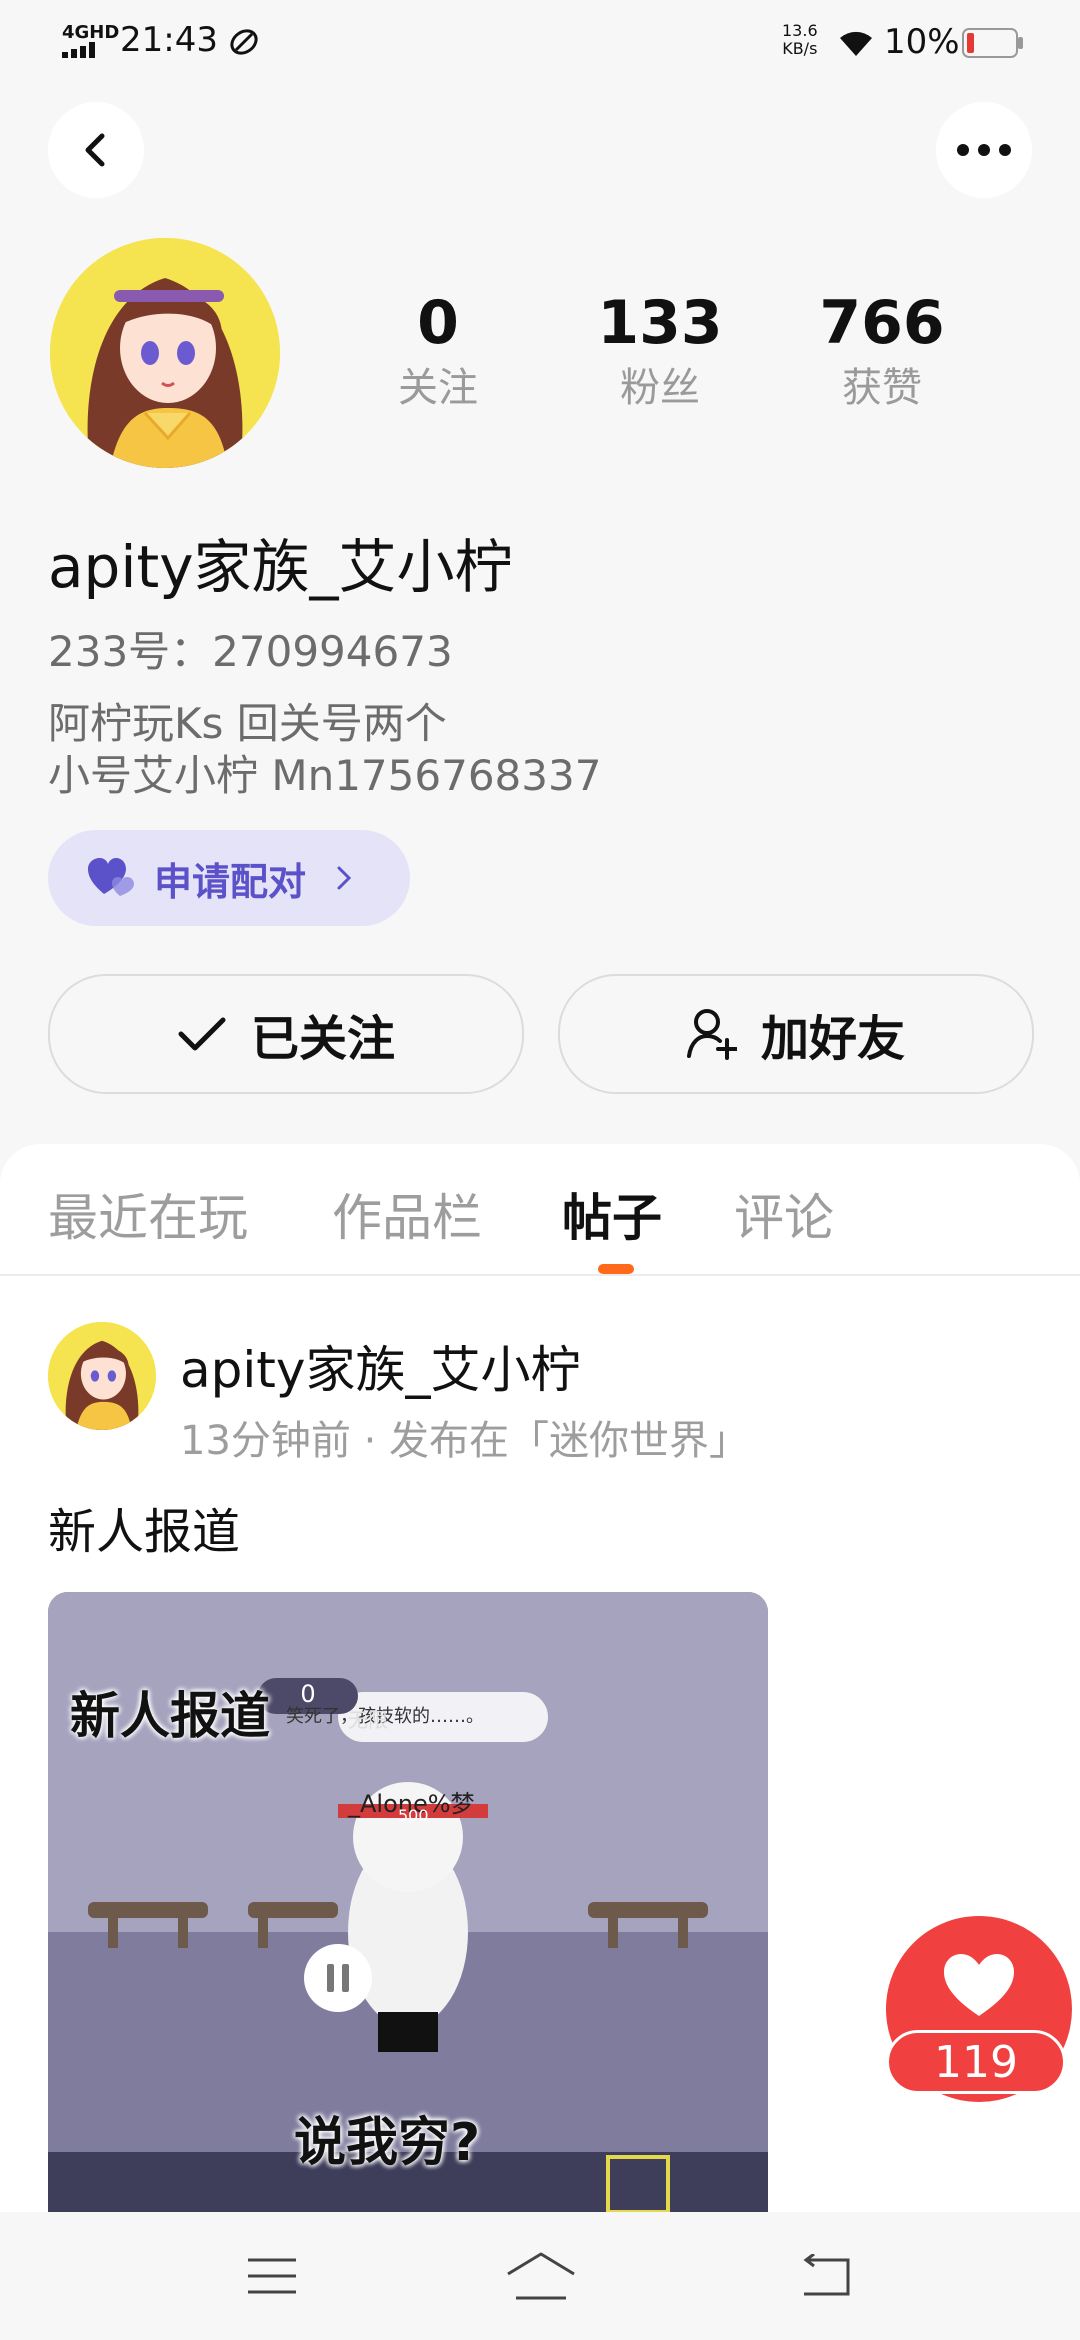  What do you see at coordinates (660, 323) in the screenshot?
I see `stat-fans-value: 133` at bounding box center [660, 323].